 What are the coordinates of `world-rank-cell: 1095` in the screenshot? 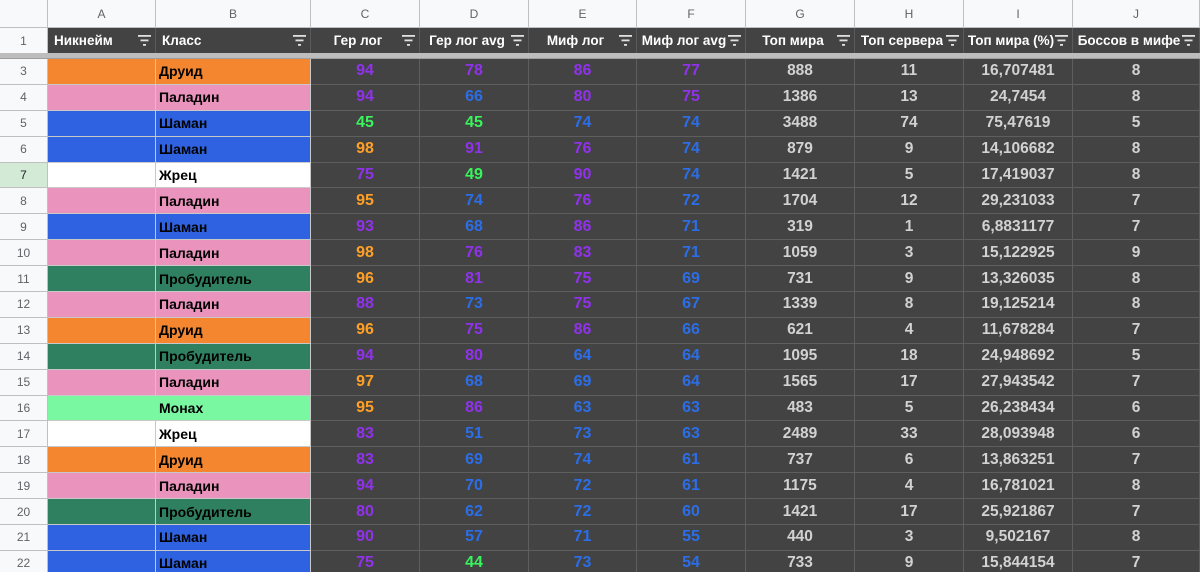 It's located at (800, 356).